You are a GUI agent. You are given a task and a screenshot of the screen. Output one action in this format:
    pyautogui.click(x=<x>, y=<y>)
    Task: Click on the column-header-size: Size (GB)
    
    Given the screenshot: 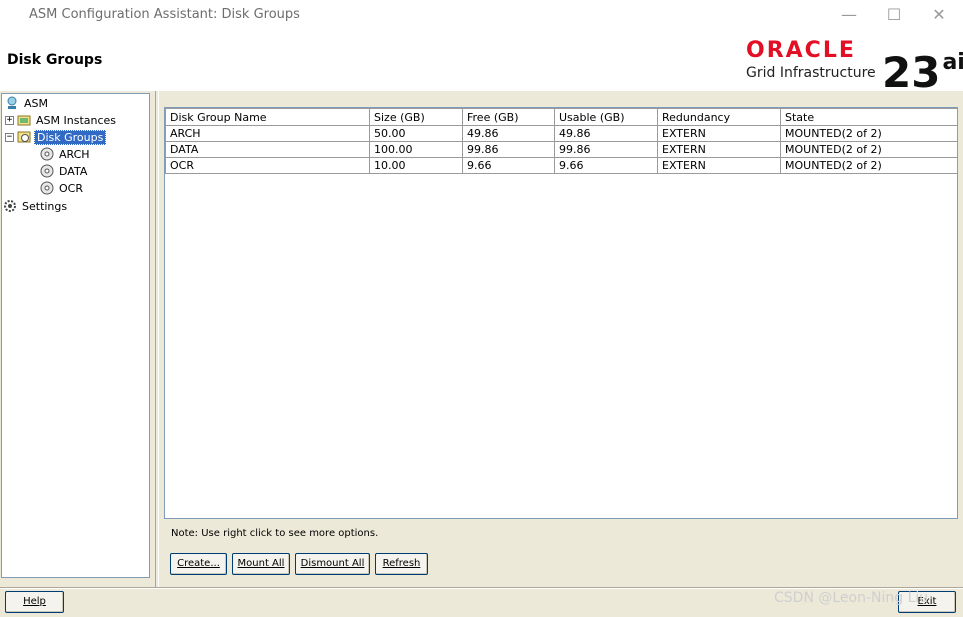 What is the action you would take?
    pyautogui.click(x=416, y=117)
    